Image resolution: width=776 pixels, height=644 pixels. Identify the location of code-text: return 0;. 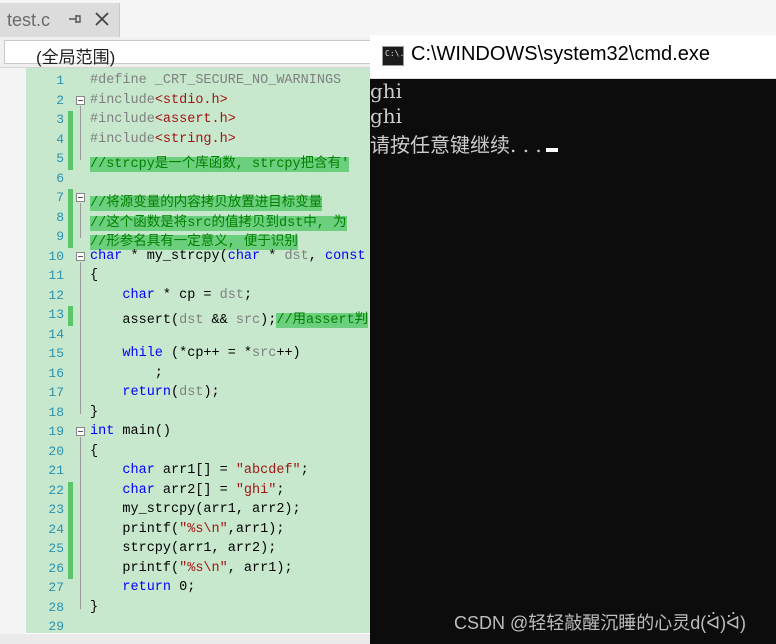
(142, 587).